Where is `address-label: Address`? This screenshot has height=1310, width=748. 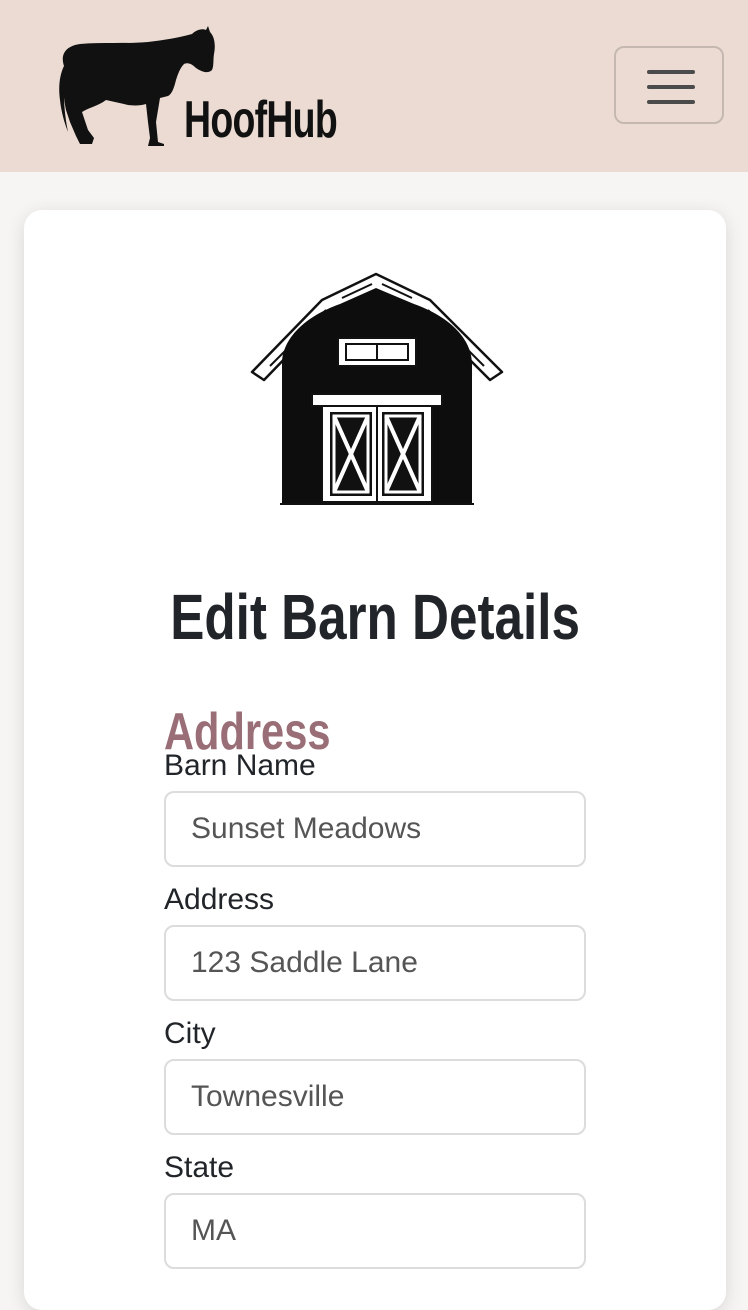 address-label: Address is located at coordinates (219, 899).